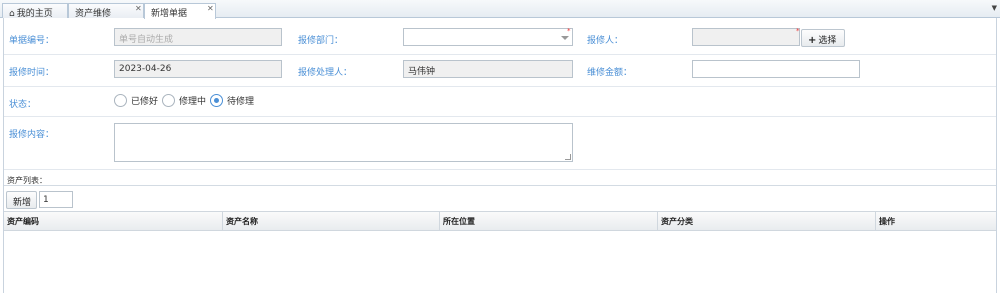 The image size is (1000, 293). Describe the element at coordinates (500, 9) in the screenshot. I see `tab-bar: ⌂ 我的主页 资产维修 ✕ 新增单据 ✕ ▼` at that location.